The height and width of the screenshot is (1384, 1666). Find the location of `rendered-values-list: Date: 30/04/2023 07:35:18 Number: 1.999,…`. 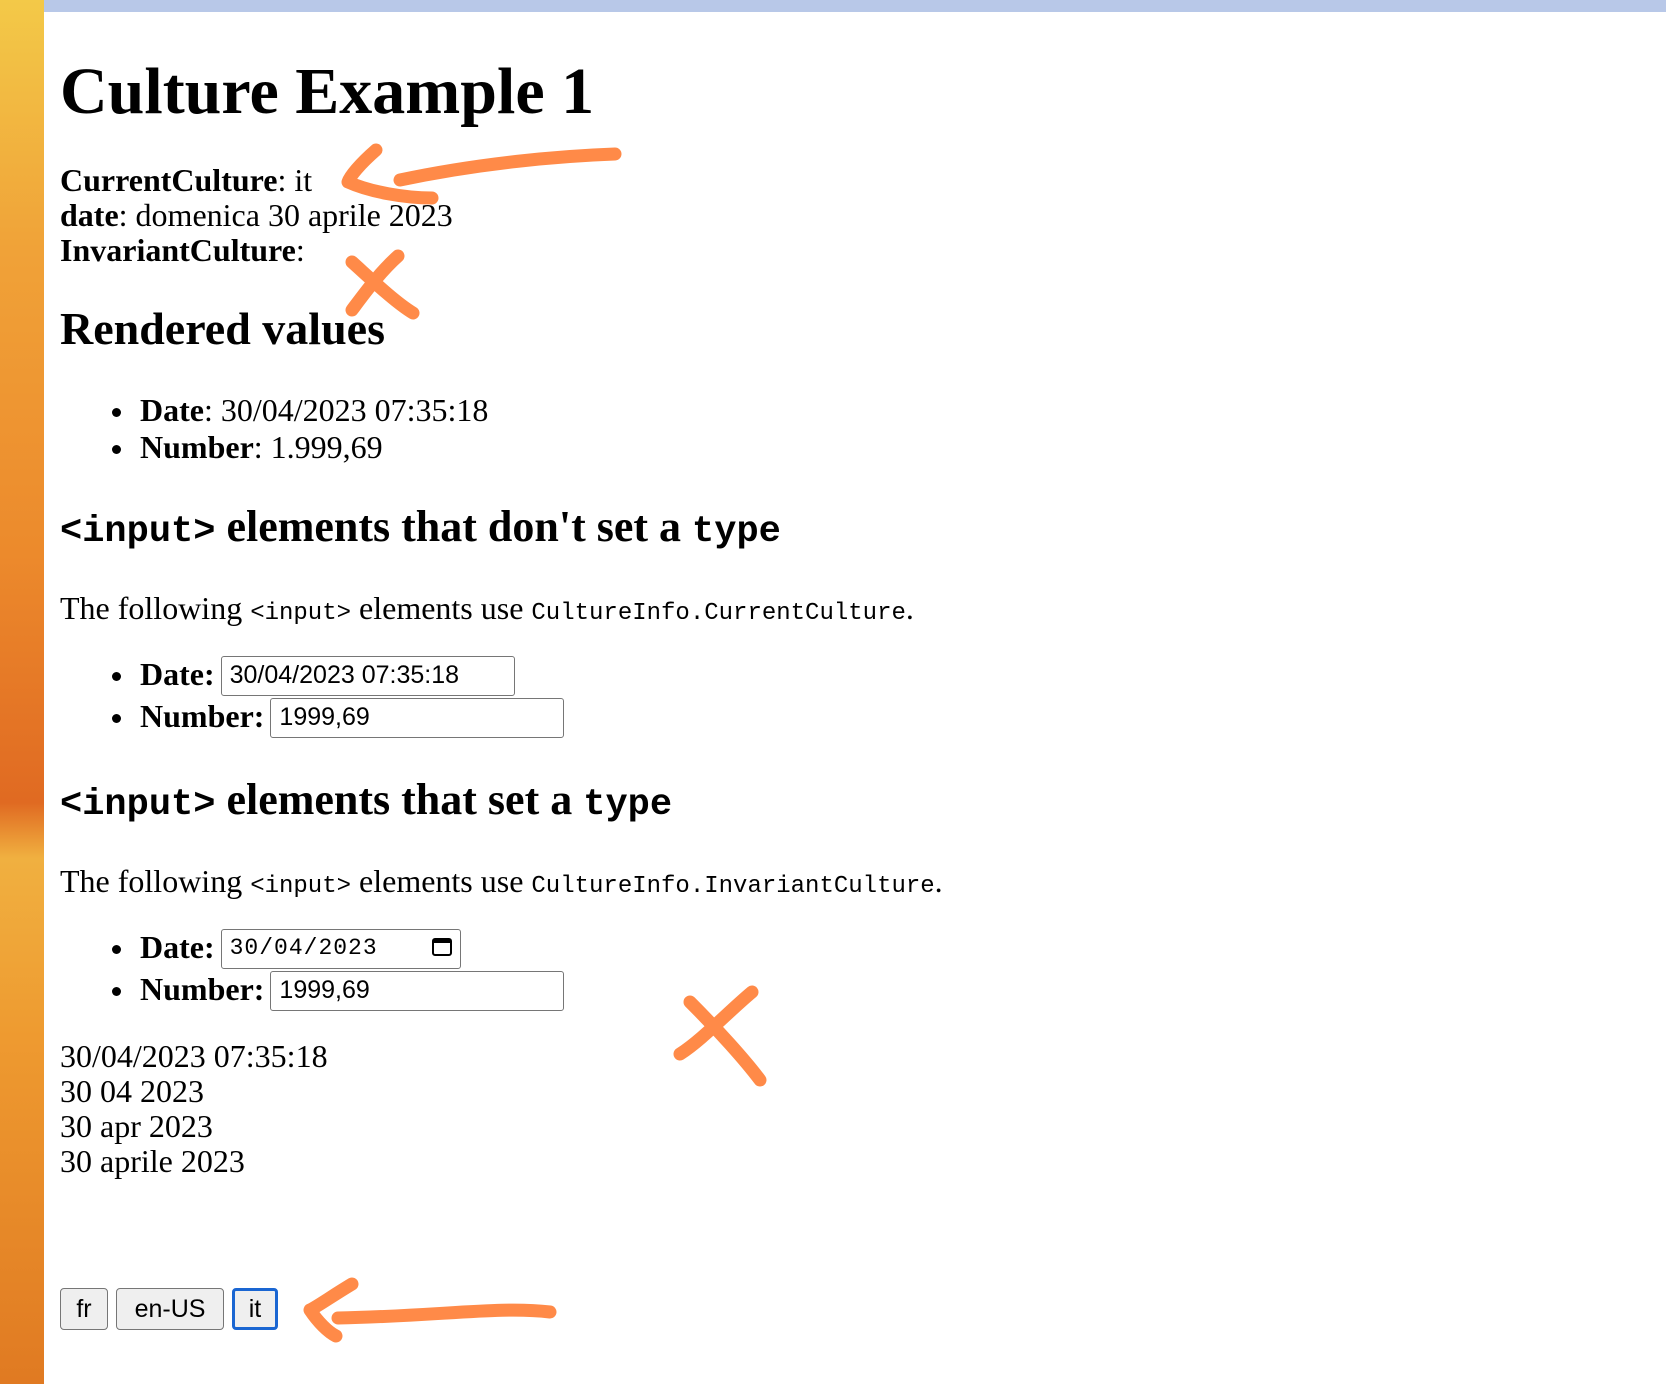

rendered-values-list: Date: 30/04/2023 07:35:18 Number: 1.999,… is located at coordinates (274, 429).